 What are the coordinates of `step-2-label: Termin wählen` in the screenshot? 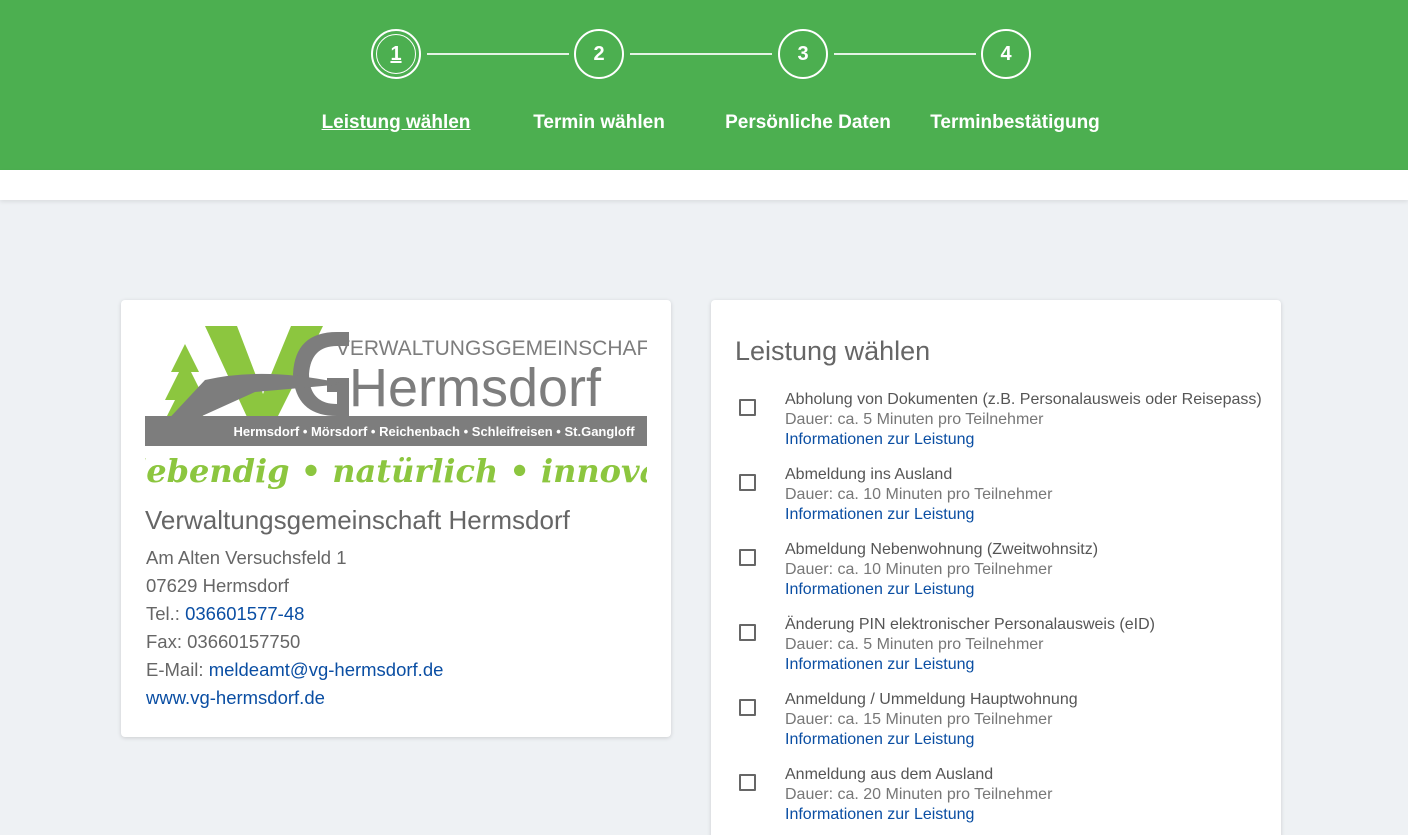 It's located at (599, 123).